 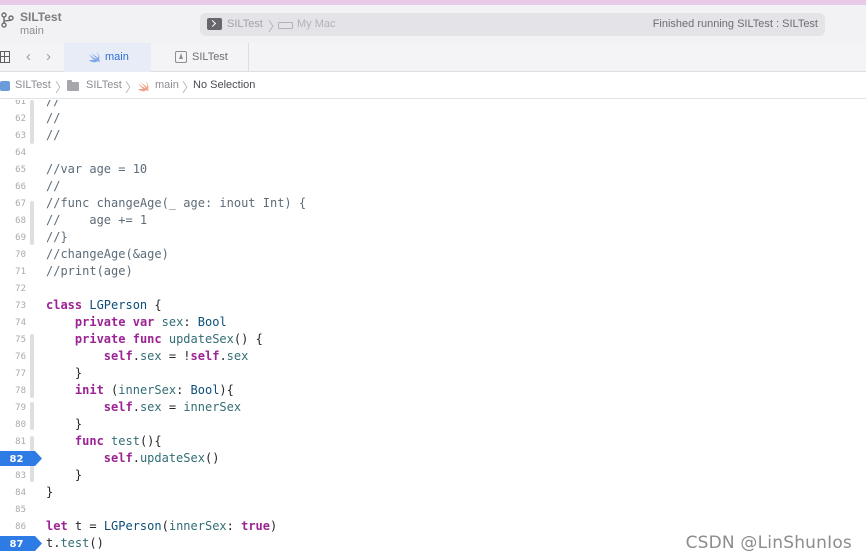 I want to click on code-line: 69 //}, so click(x=433, y=237).